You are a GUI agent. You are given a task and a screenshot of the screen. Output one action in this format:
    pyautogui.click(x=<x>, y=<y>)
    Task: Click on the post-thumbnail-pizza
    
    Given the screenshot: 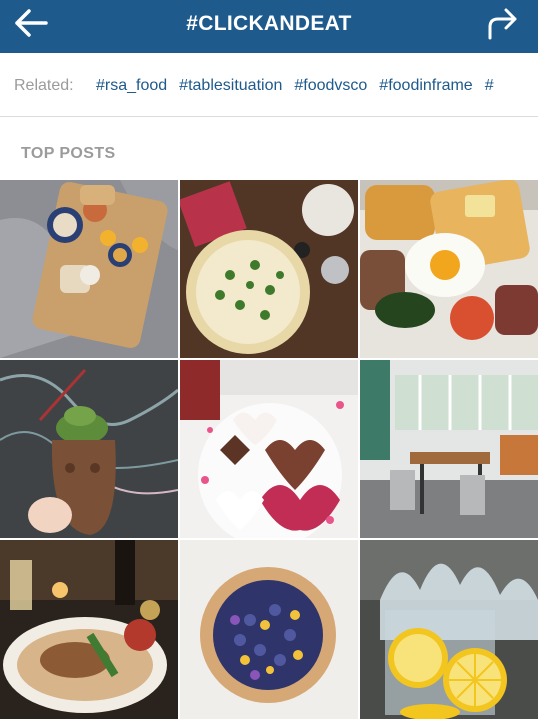 What is the action you would take?
    pyautogui.click(x=269, y=269)
    